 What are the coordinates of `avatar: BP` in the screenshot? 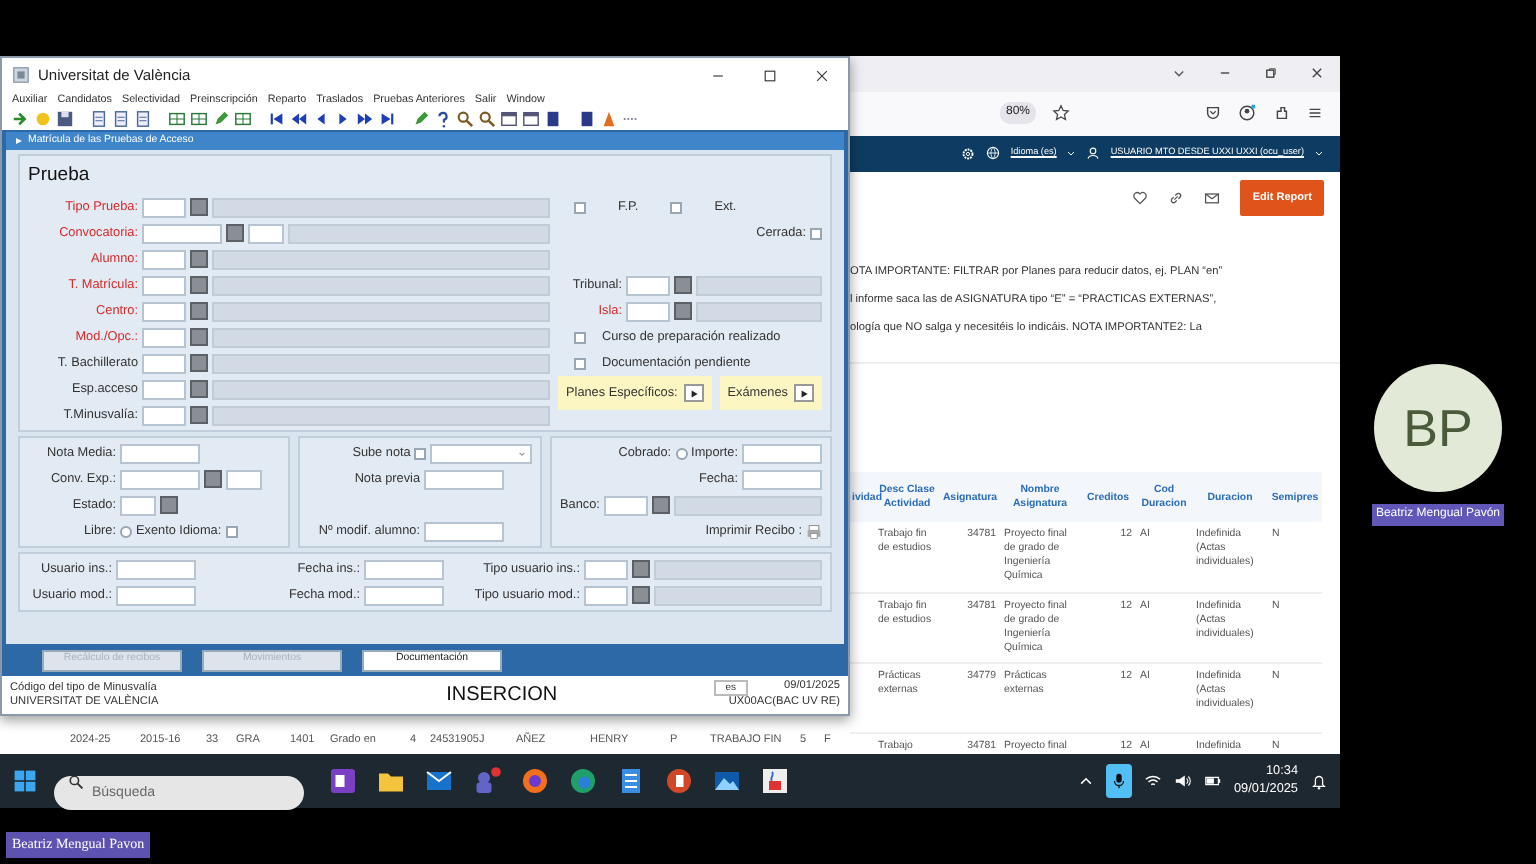 It's located at (1438, 428).